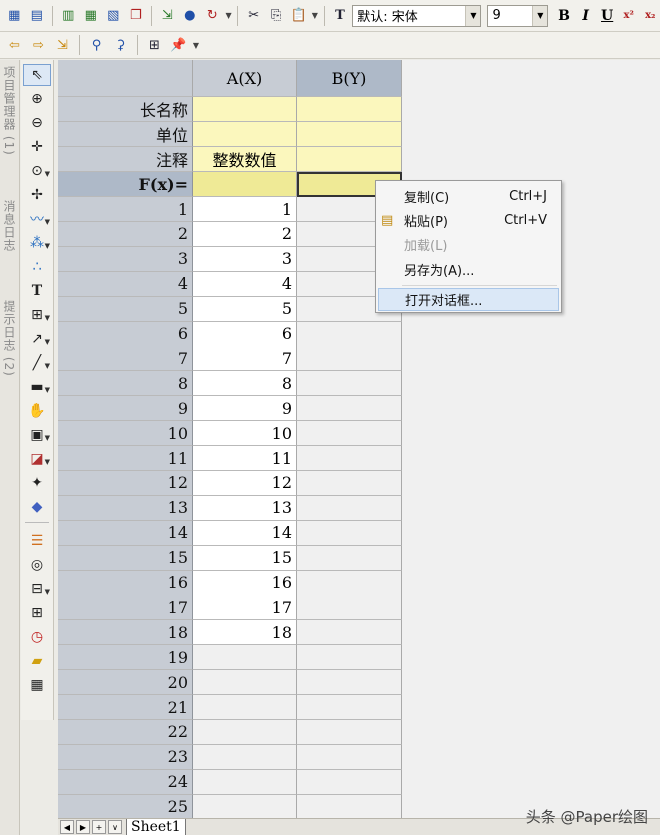  I want to click on gauge-icon: ◎, so click(37, 565).